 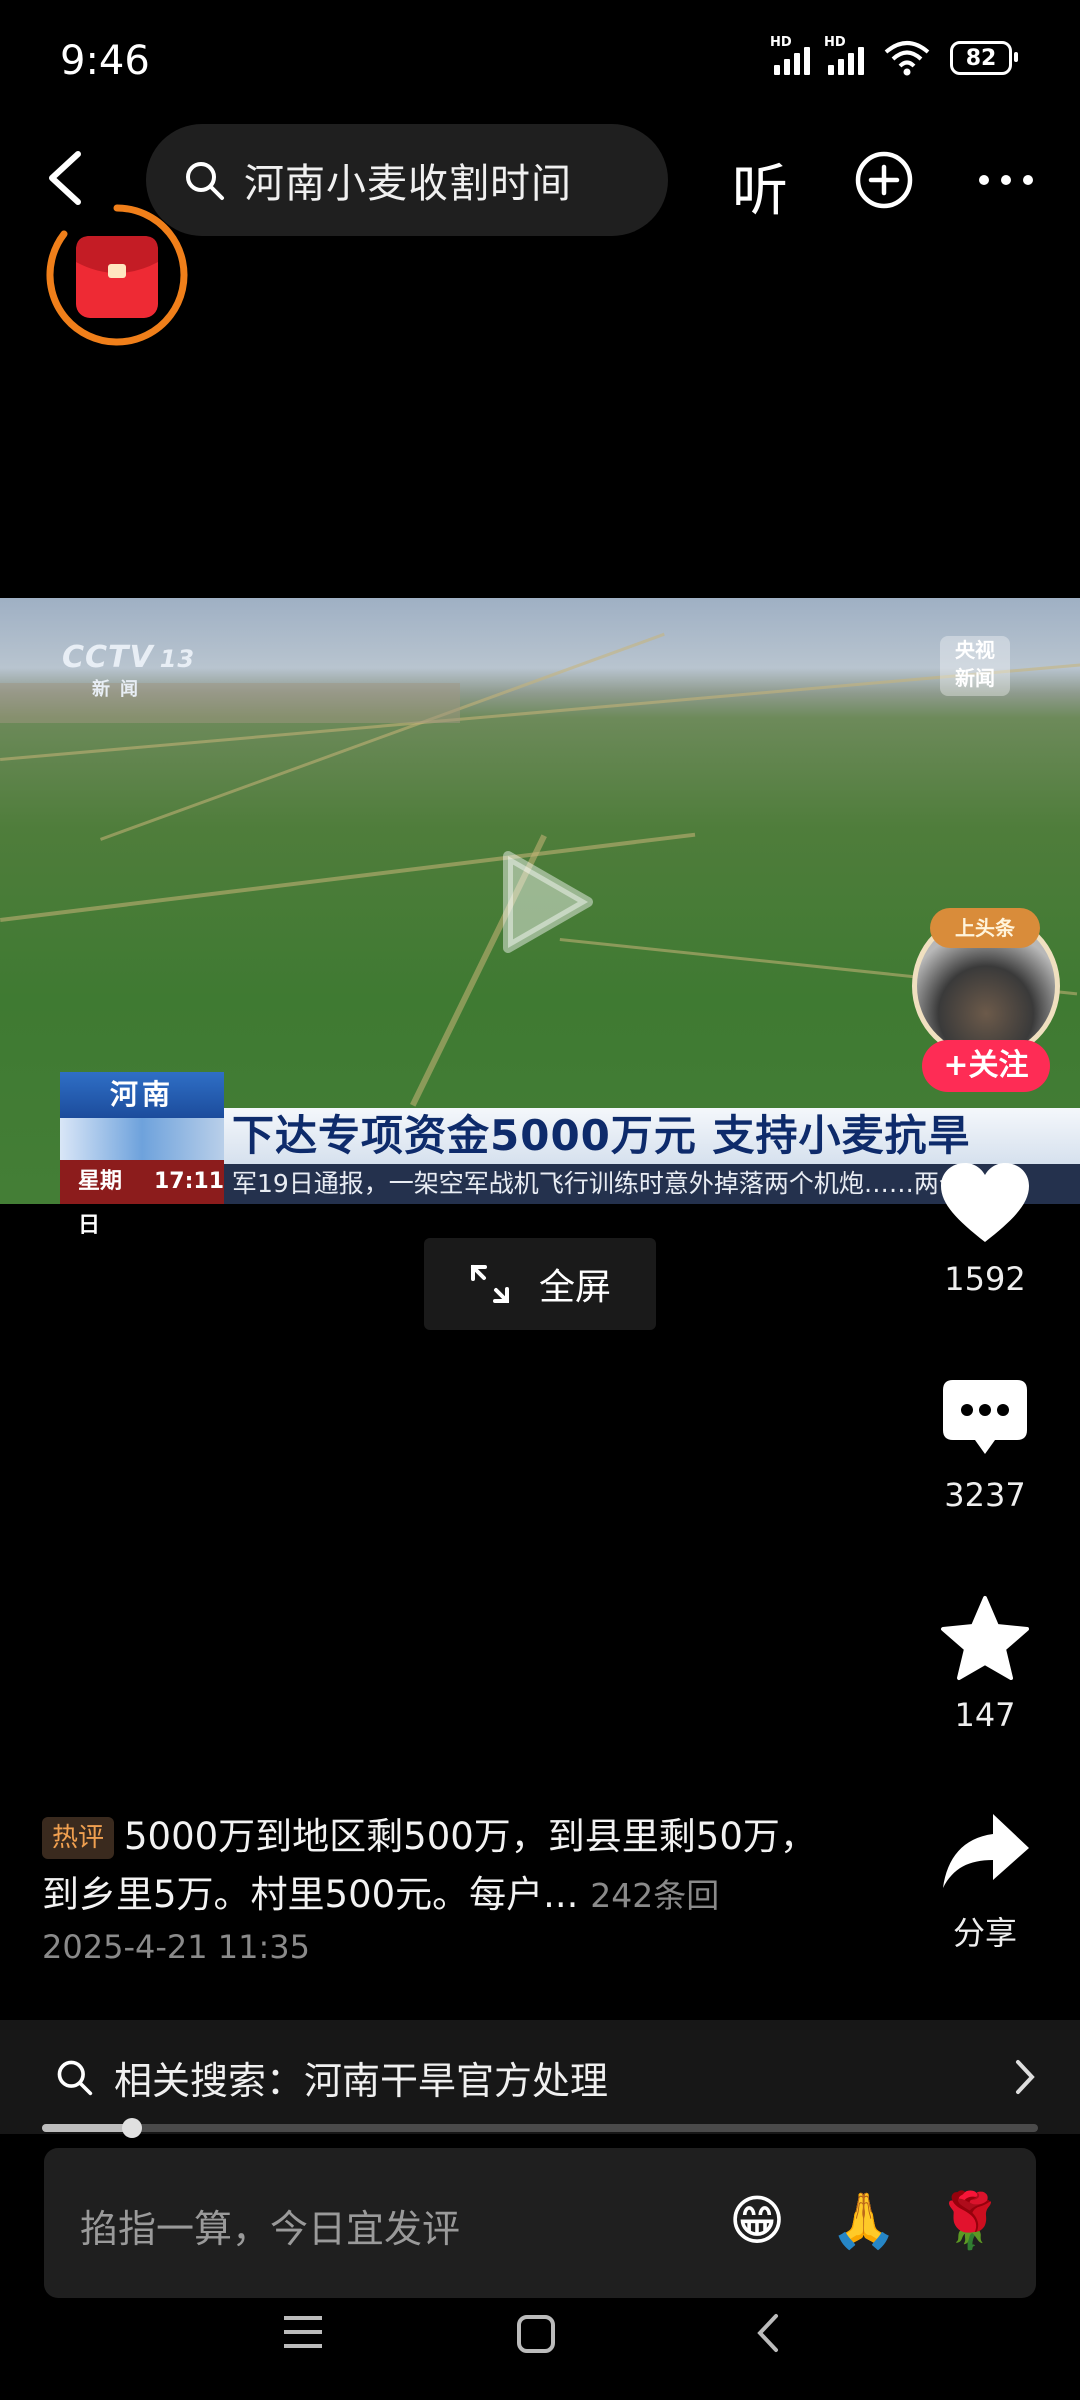 I want to click on pray-emoji-icon: 🙏, so click(x=863, y=2221).